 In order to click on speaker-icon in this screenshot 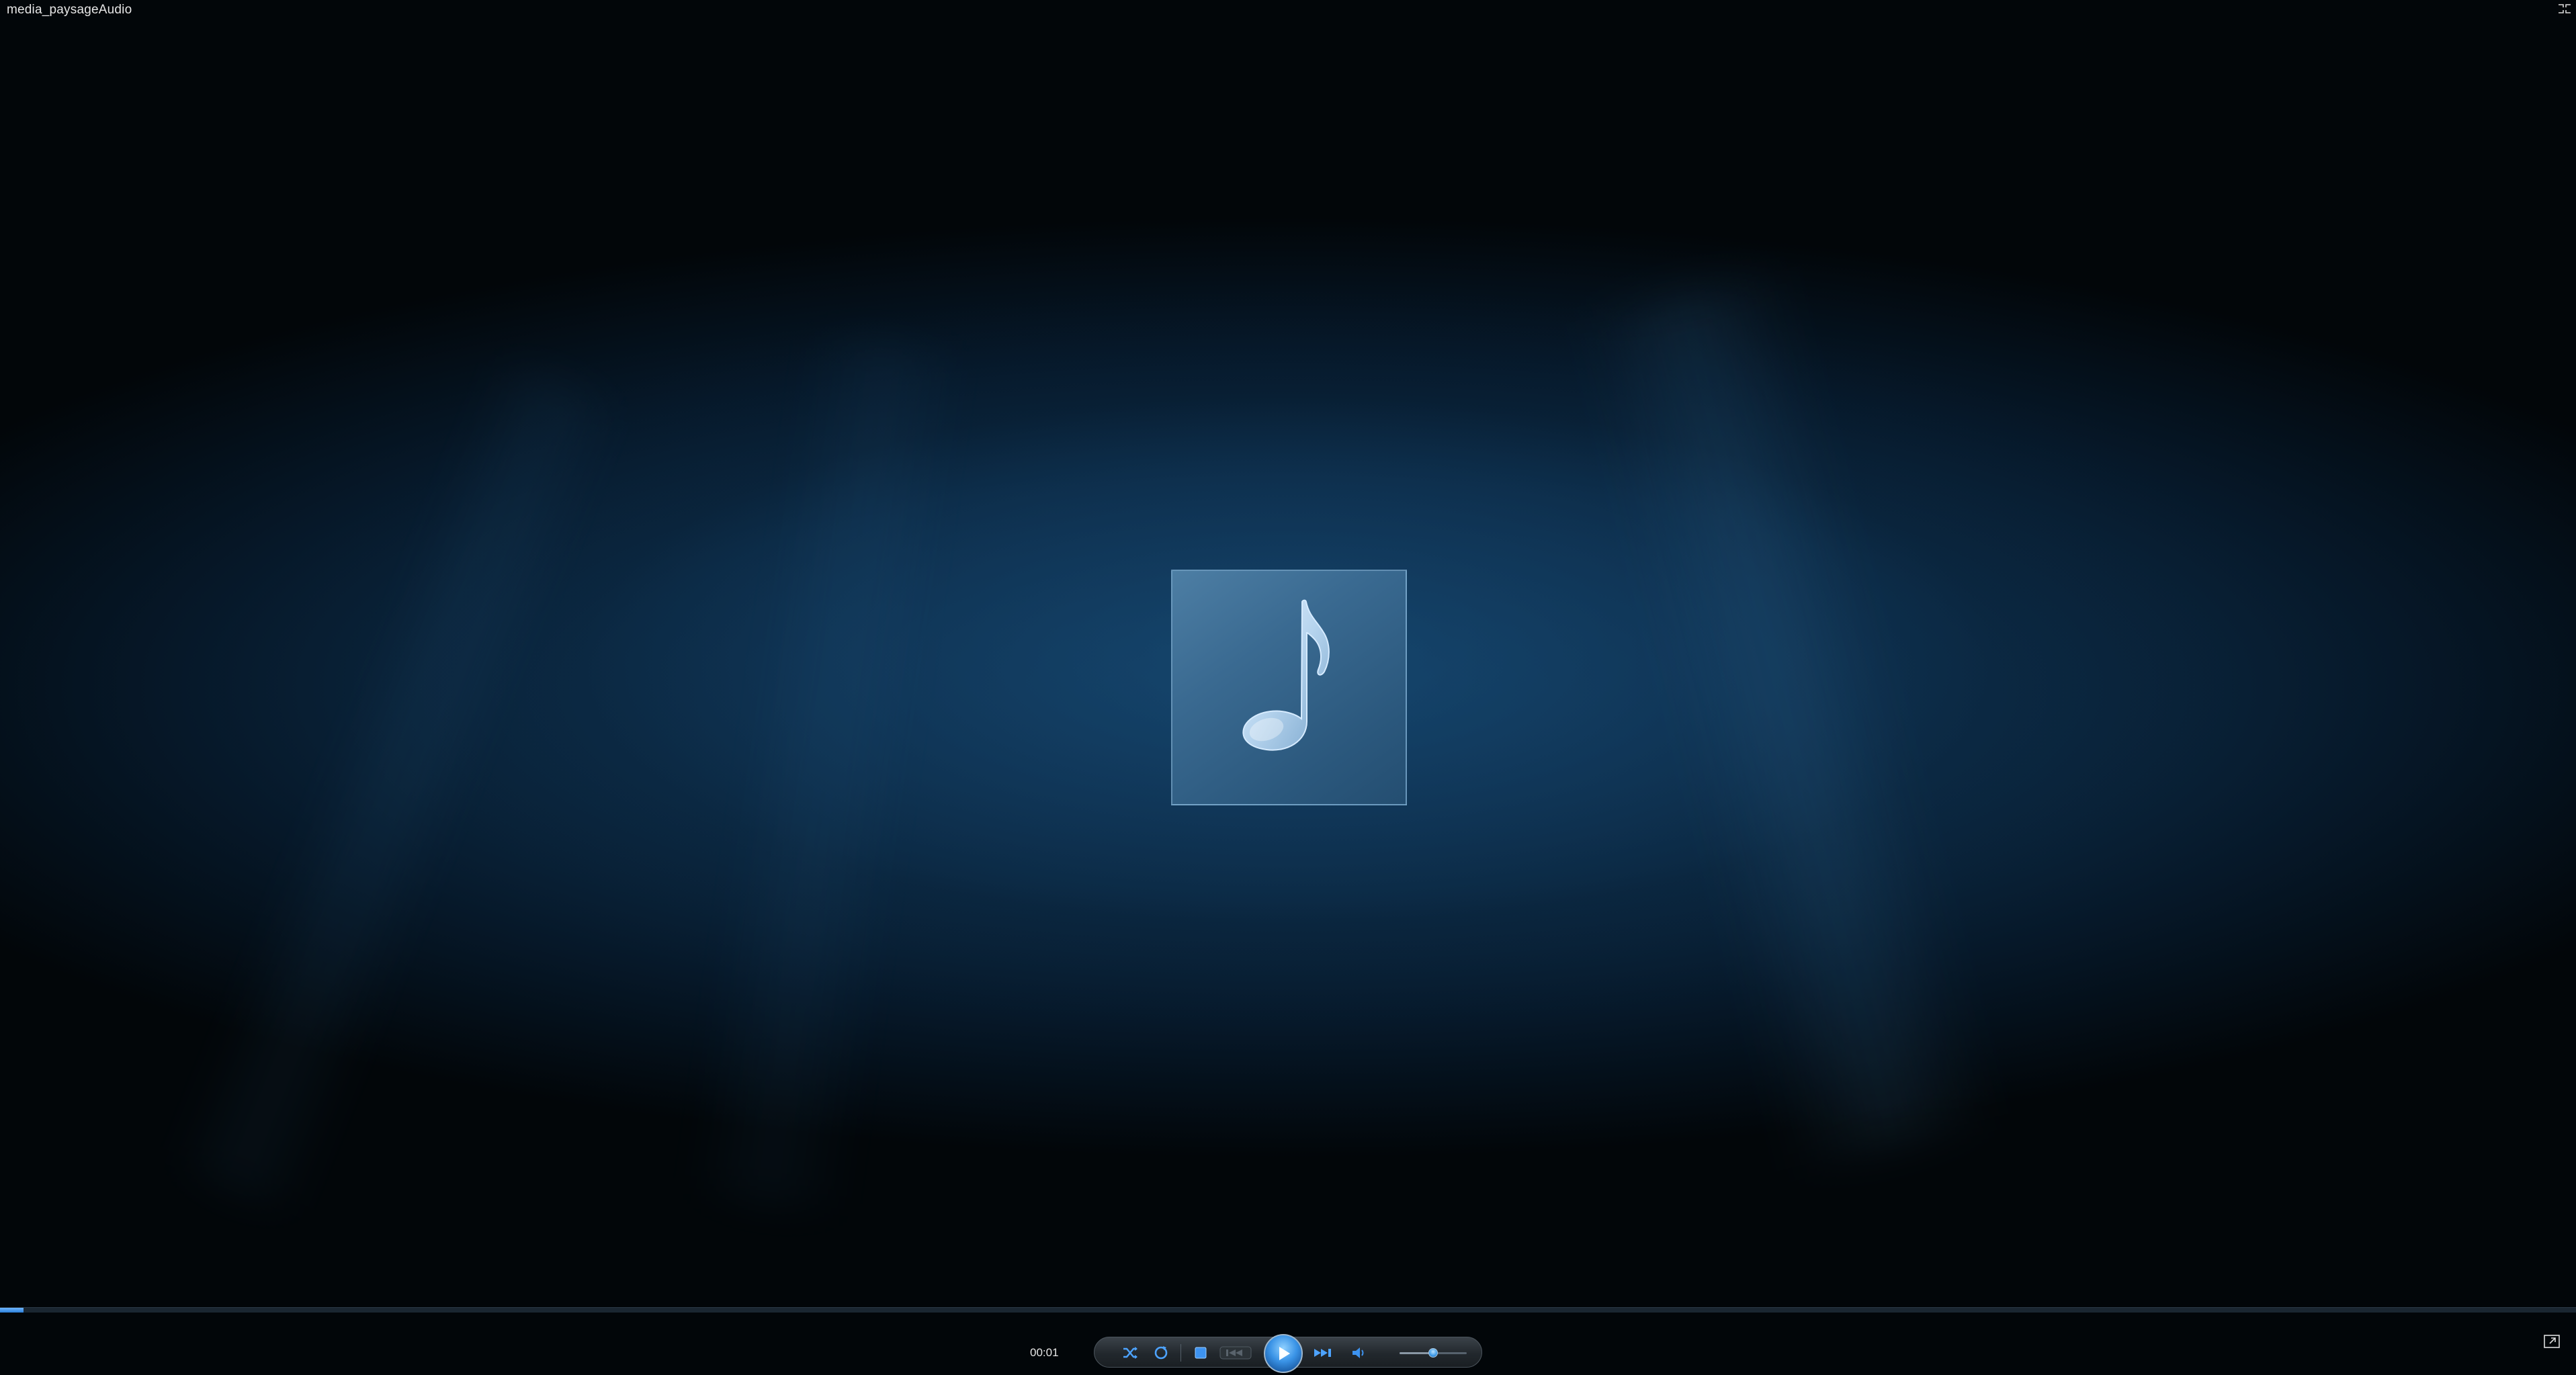, I will do `click(1358, 1352)`.